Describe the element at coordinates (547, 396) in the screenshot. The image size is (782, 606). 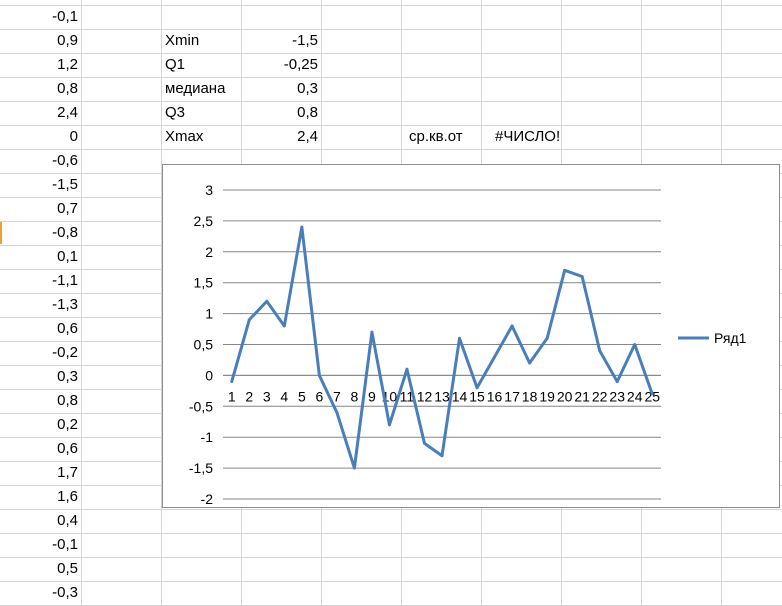
I see `x-tick-label: 19` at that location.